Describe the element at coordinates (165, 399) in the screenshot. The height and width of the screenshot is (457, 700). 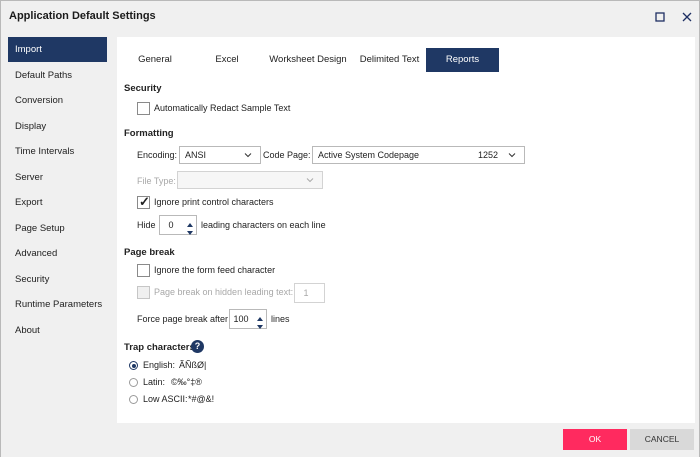
I see `trap-low-ascii-label: Low ASCII:` at that location.